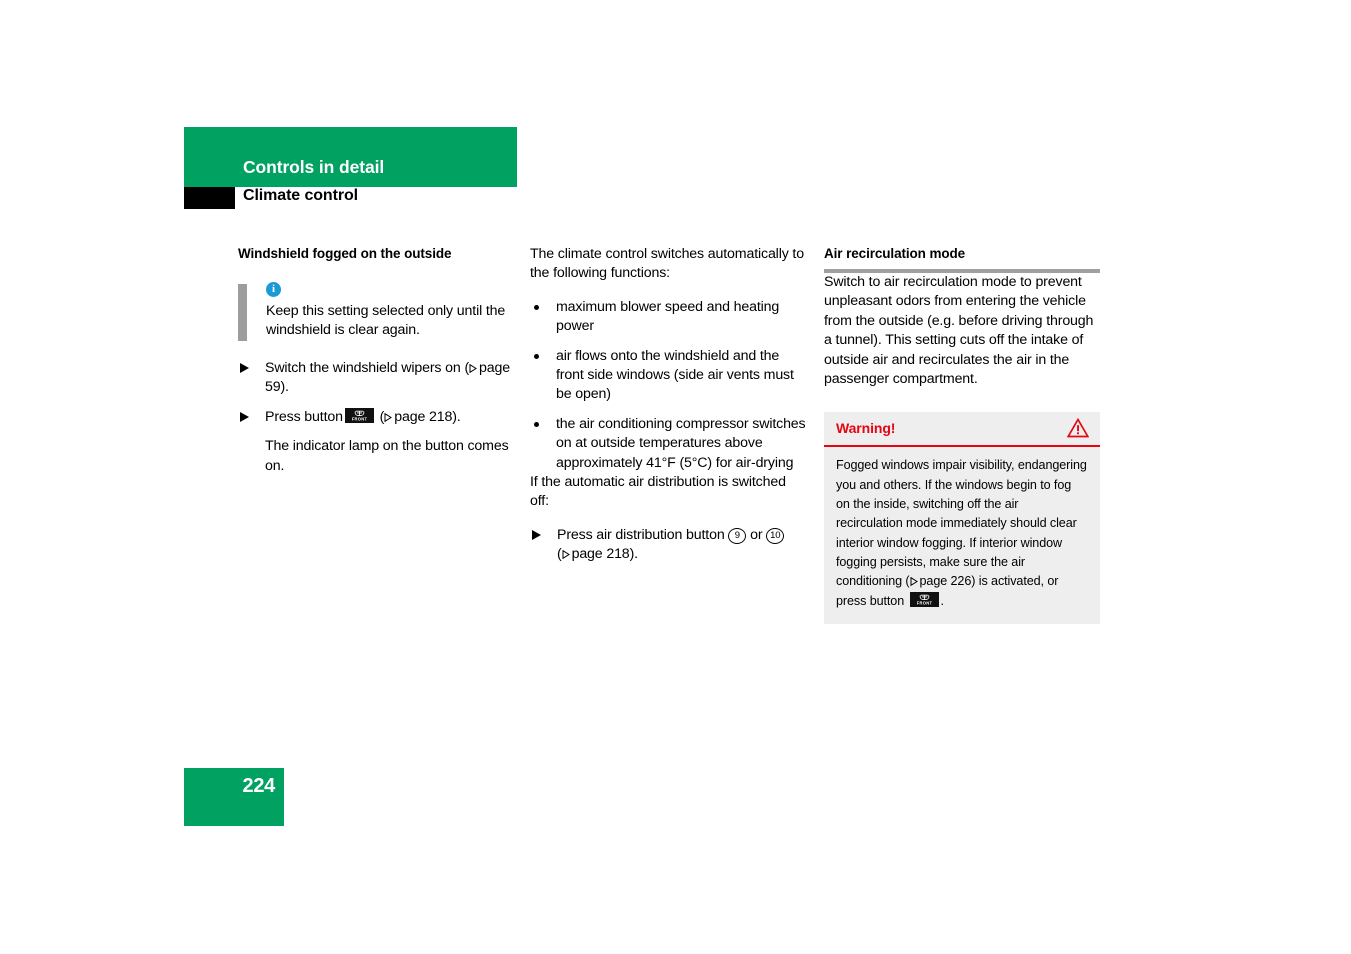 The image size is (1351, 954). Describe the element at coordinates (962, 430) in the screenshot. I see `warning-header: Warning!` at that location.